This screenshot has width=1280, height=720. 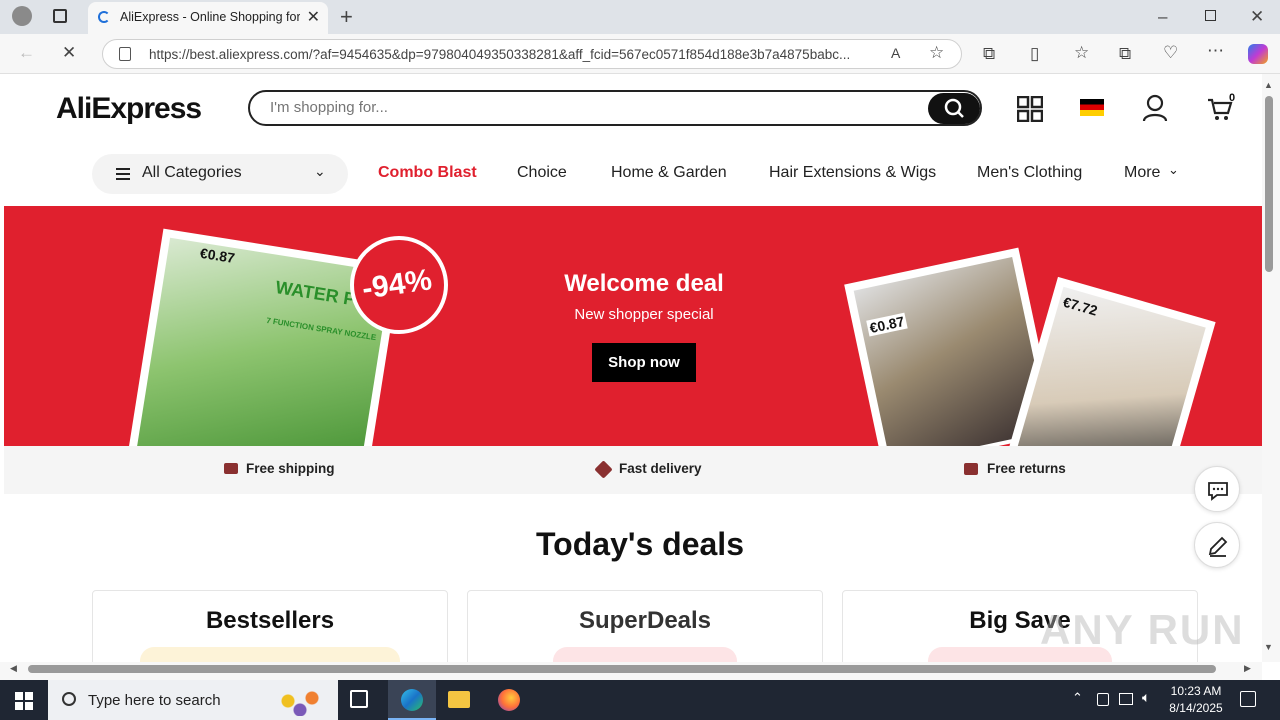 I want to click on aliexpress-logo: AliExpress, so click(x=129, y=109).